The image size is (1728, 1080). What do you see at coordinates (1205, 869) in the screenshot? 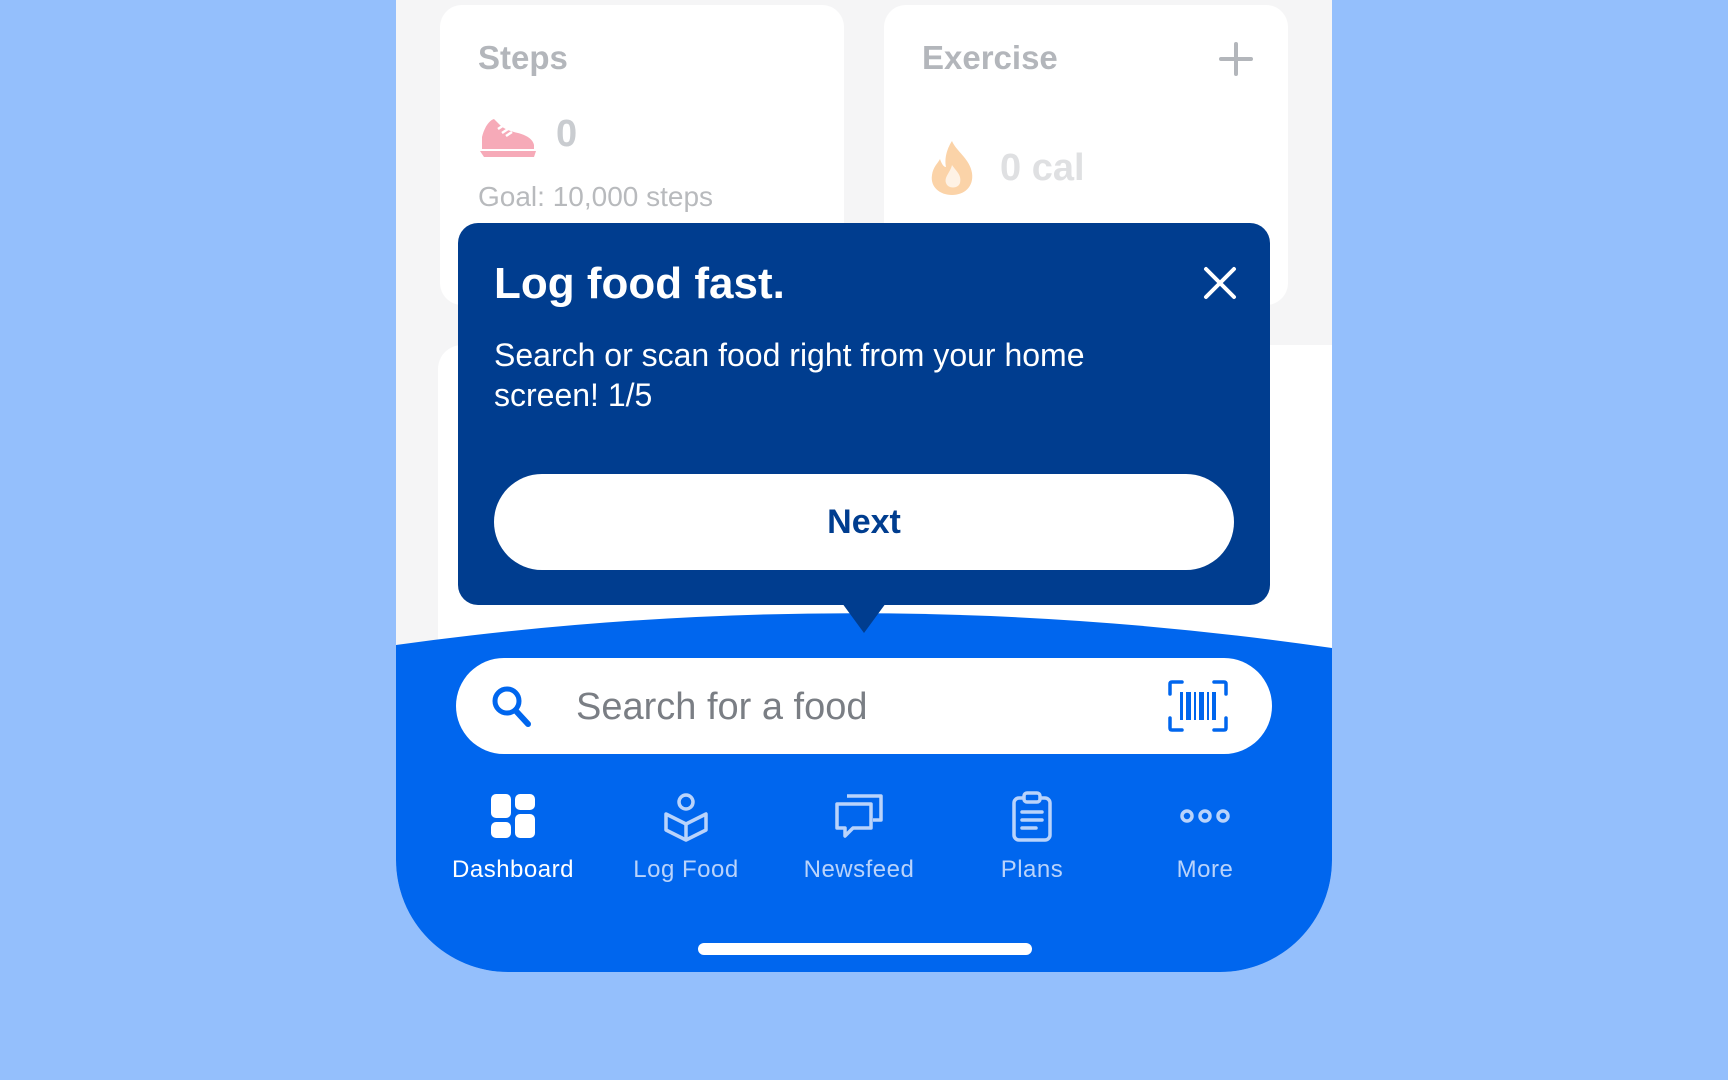
I see `nav-label-more: More` at bounding box center [1205, 869].